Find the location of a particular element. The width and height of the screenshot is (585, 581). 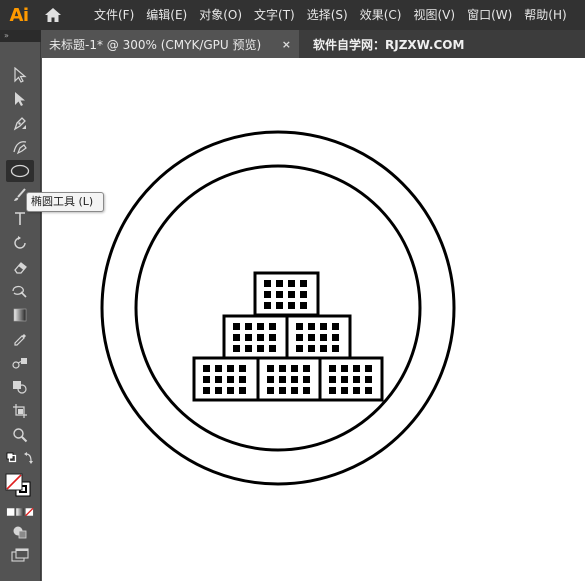

gradient-tool-icon is located at coordinates (20, 315).